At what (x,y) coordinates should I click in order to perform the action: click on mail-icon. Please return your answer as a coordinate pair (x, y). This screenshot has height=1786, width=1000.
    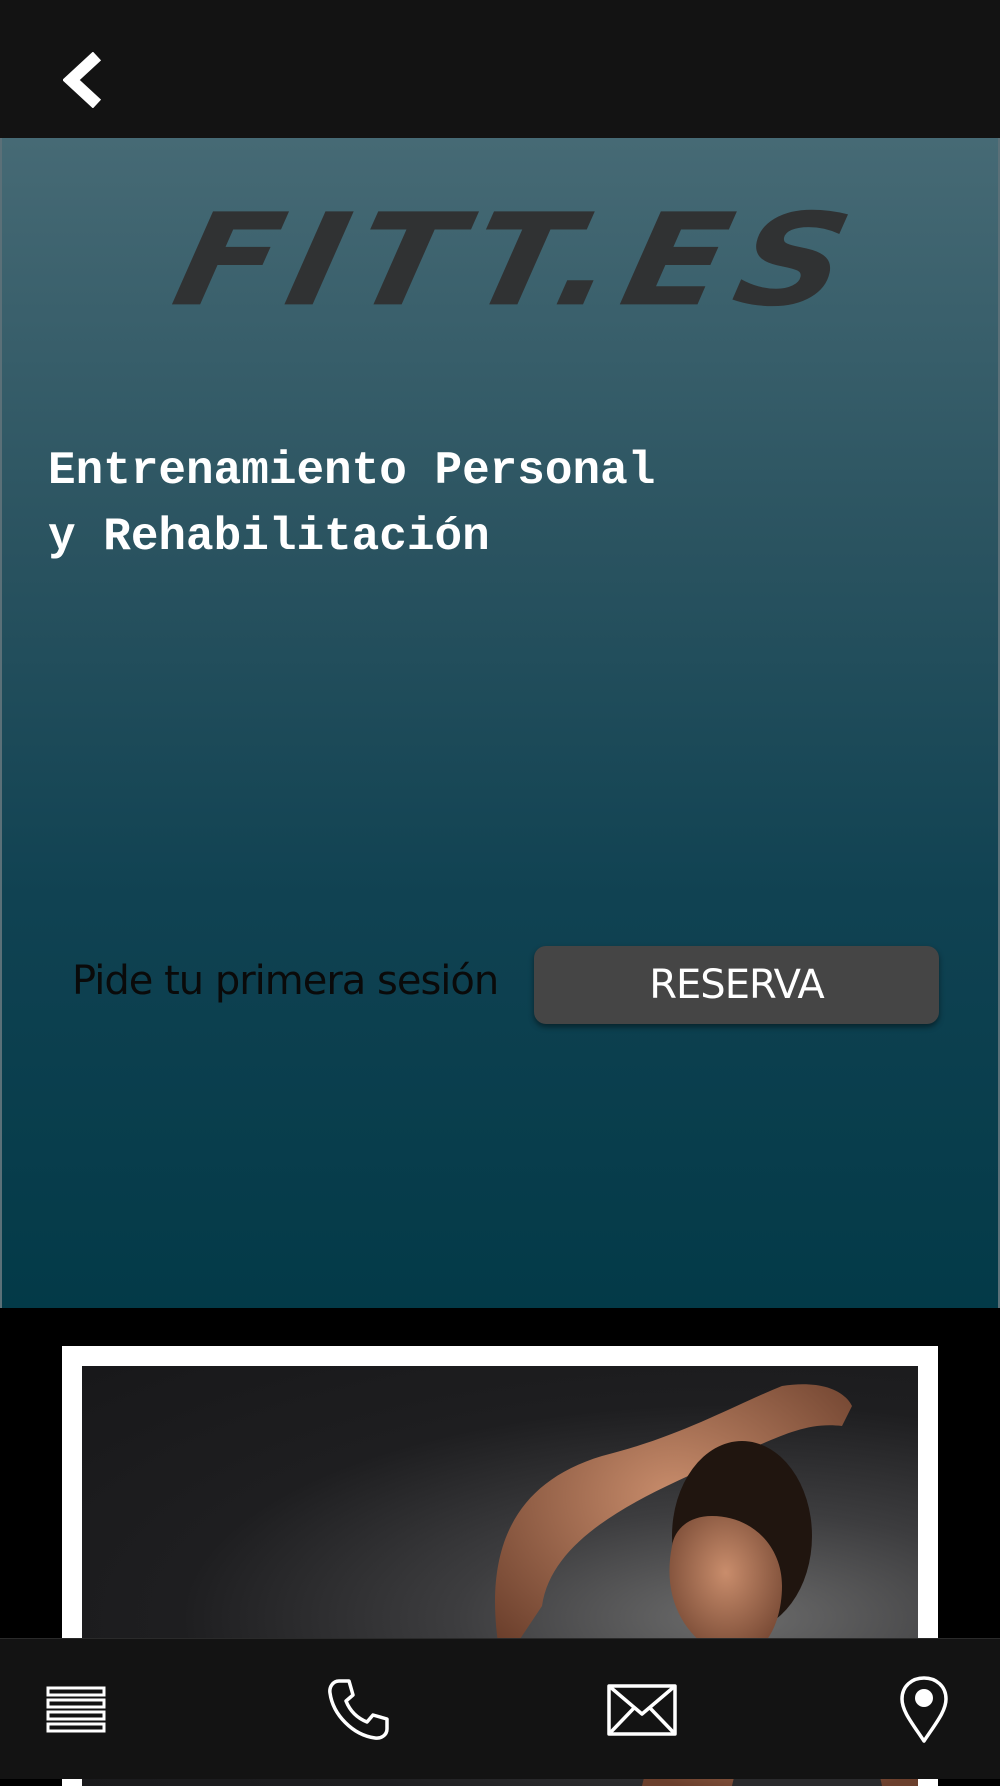
    Looking at the image, I should click on (642, 1710).